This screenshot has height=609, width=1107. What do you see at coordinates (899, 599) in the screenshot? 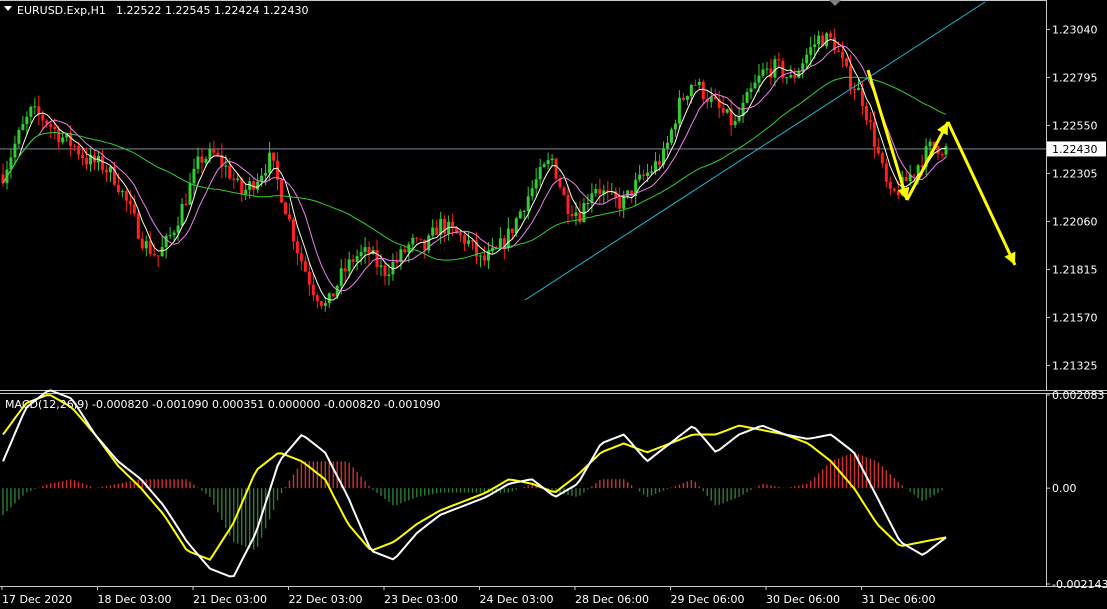
I see `time-tick-label: 31 Dec 06:00` at bounding box center [899, 599].